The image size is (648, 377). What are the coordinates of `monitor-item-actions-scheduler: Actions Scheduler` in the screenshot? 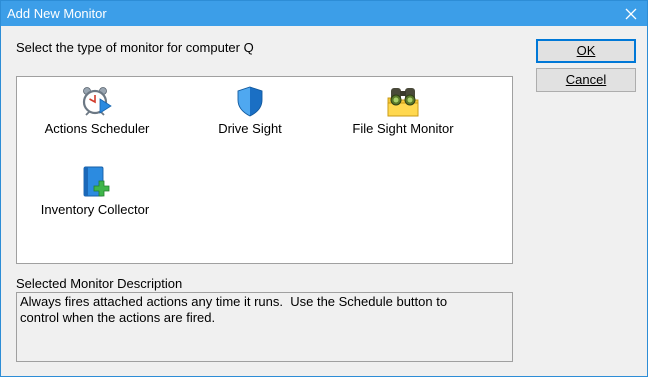 It's located at (97, 112).